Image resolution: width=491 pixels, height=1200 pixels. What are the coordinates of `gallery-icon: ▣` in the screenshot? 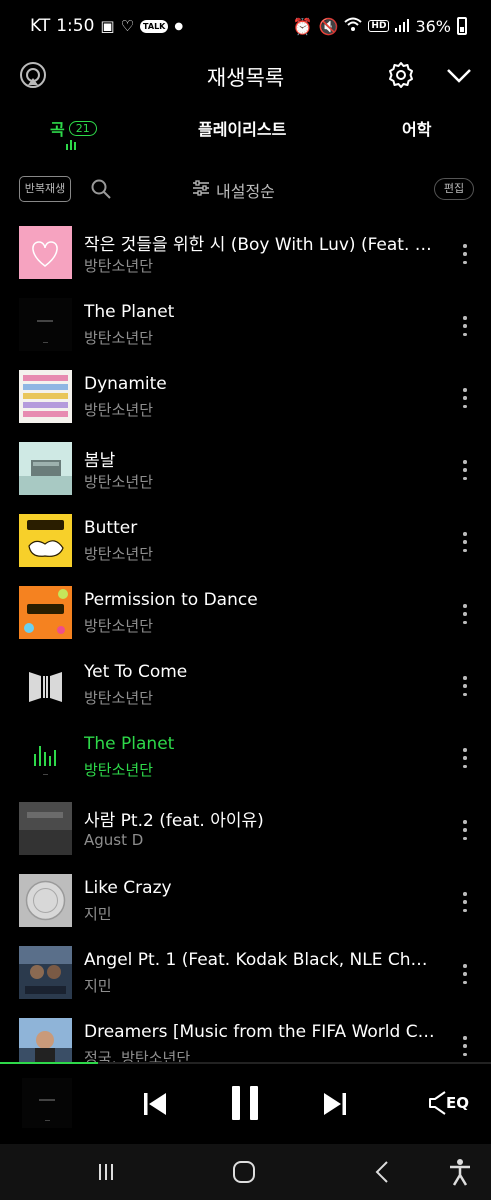 It's located at (107, 26).